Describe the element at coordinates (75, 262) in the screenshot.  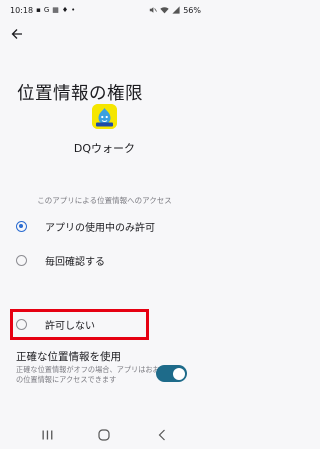
I see `option-label: 毎回確認する` at that location.